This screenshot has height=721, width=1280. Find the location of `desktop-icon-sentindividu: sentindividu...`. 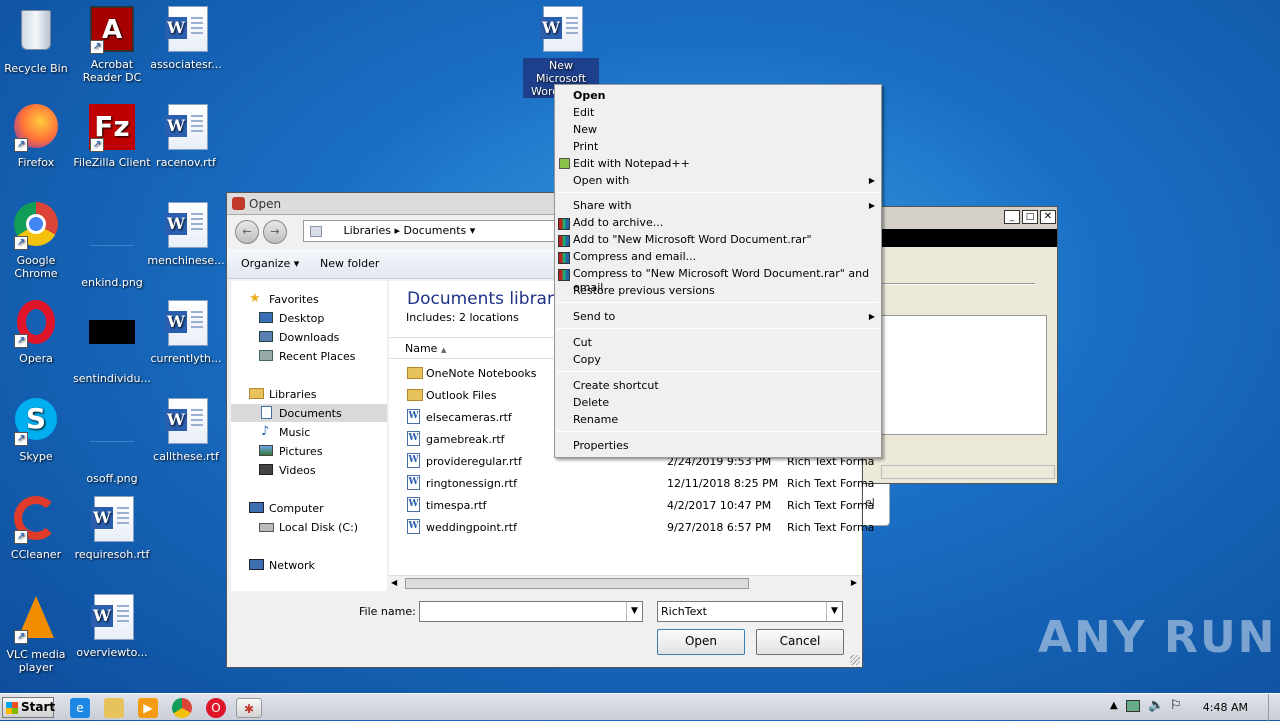

desktop-icon-sentindividu: sentindividu... is located at coordinates (112, 342).